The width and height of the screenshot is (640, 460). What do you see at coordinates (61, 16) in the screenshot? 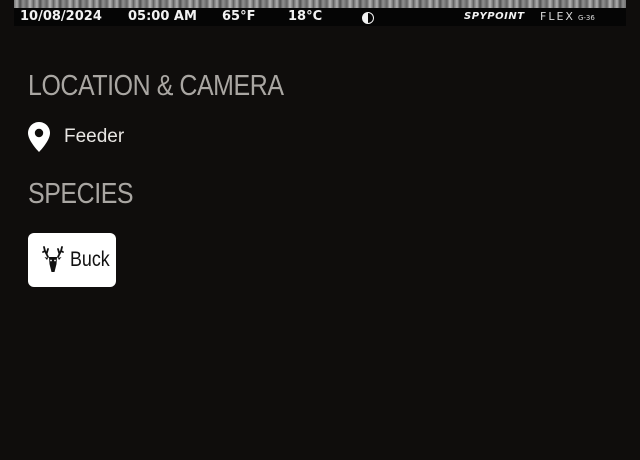
I see `photo-date: 10/08/2024` at bounding box center [61, 16].